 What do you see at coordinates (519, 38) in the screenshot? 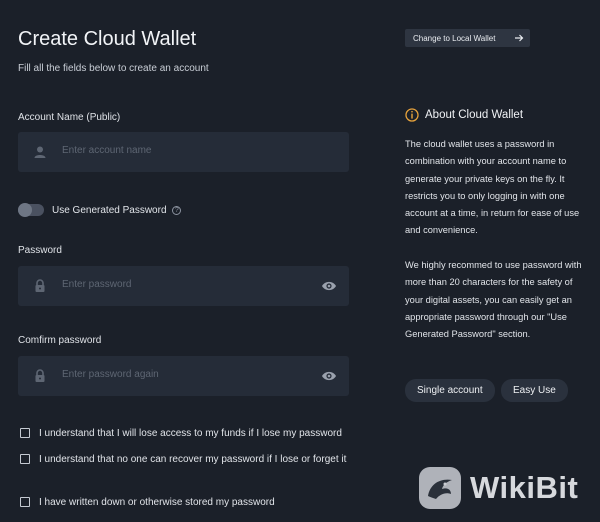
I see `arrow-right-icon` at bounding box center [519, 38].